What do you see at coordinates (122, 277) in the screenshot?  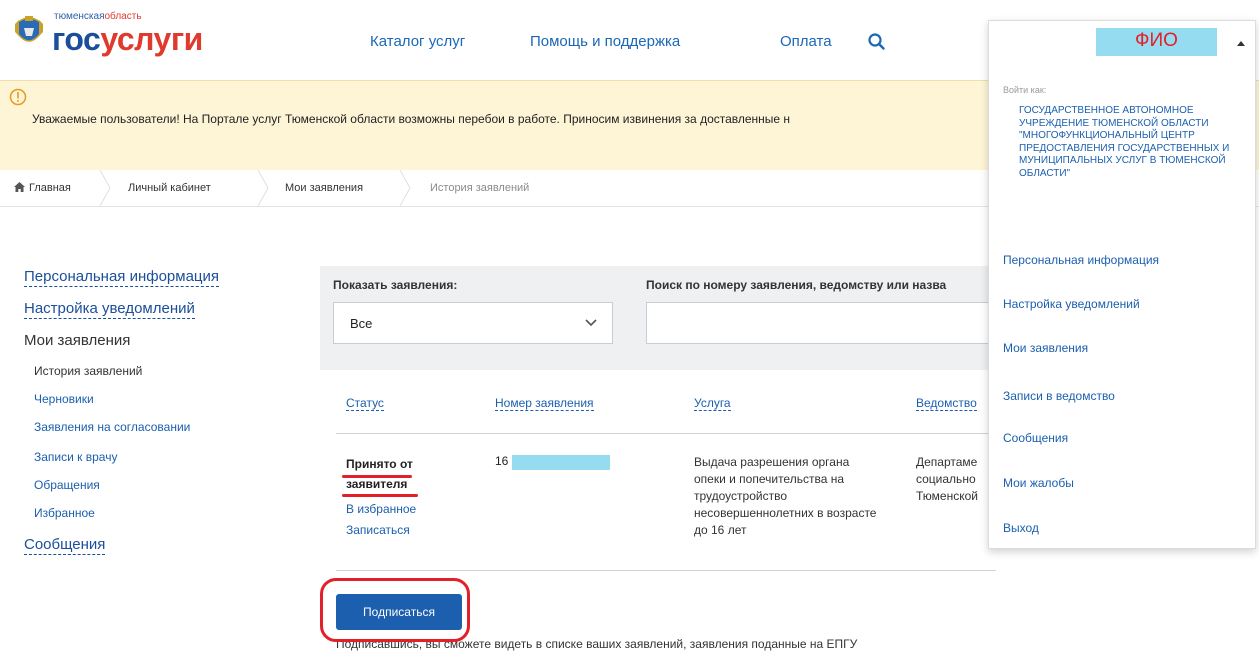 I see `sidebar-item-personal: Персональная информация` at bounding box center [122, 277].